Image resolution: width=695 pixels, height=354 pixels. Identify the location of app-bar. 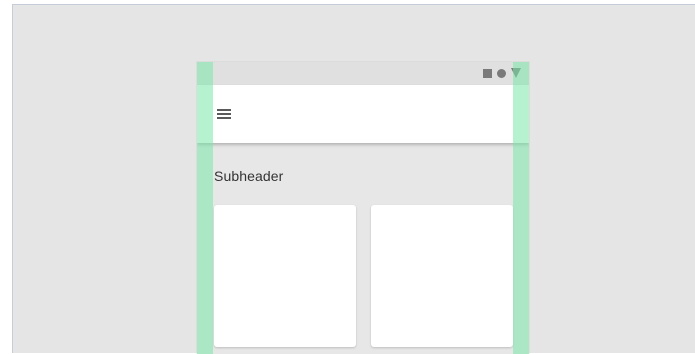
(363, 114).